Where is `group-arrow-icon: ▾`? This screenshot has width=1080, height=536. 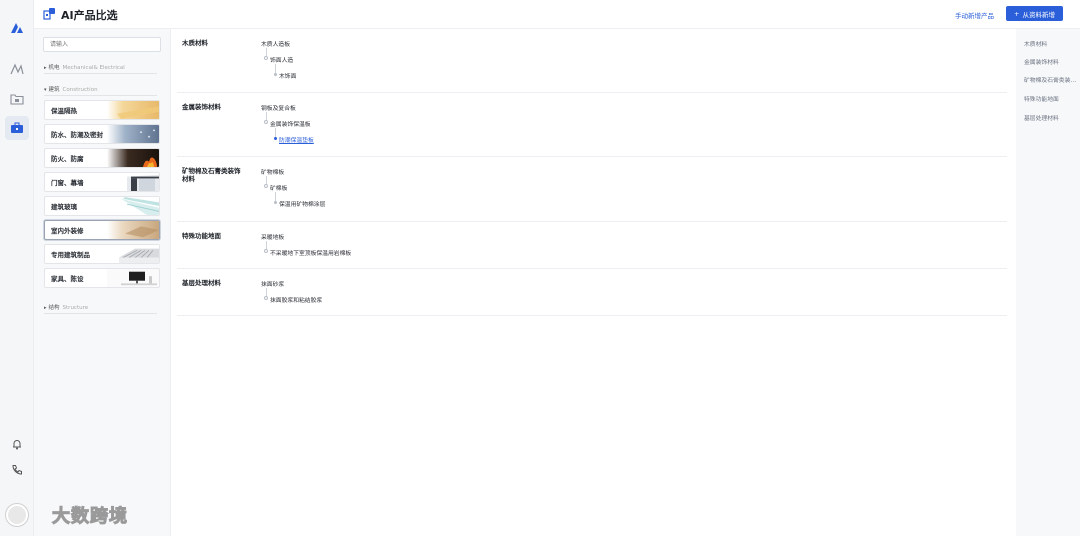 group-arrow-icon: ▾ is located at coordinates (45, 90).